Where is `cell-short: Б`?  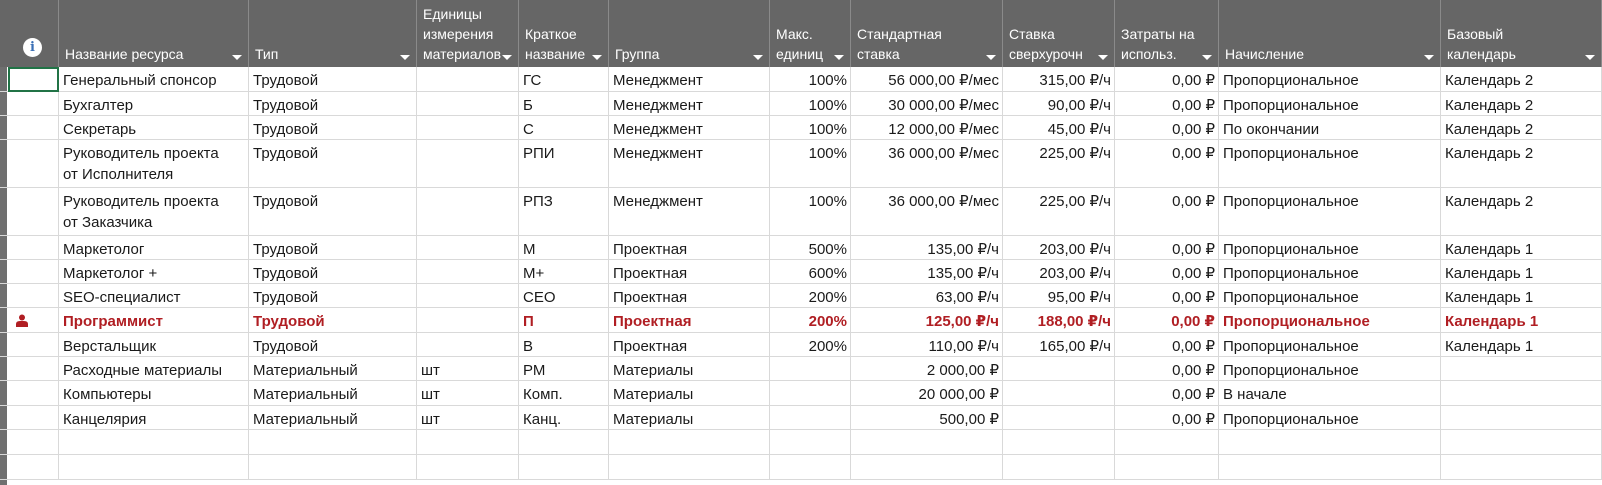 cell-short: Б is located at coordinates (564, 103).